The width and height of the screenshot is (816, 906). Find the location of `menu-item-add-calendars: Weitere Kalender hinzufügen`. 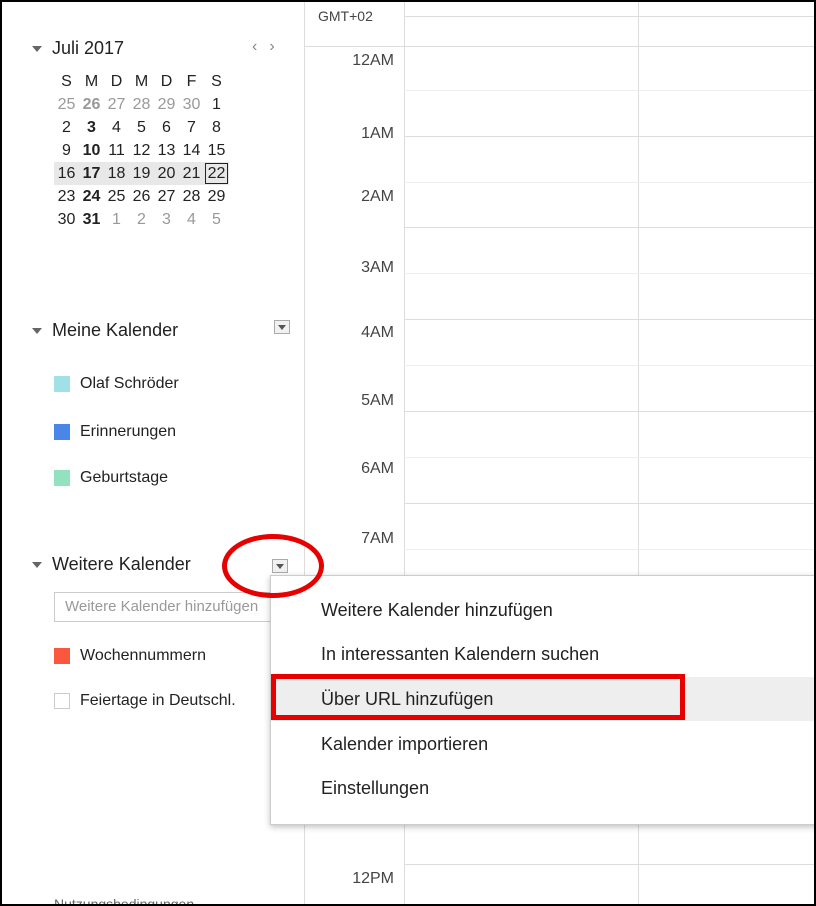

menu-item-add-calendars: Weitere Kalender hinzufügen is located at coordinates (542, 610).